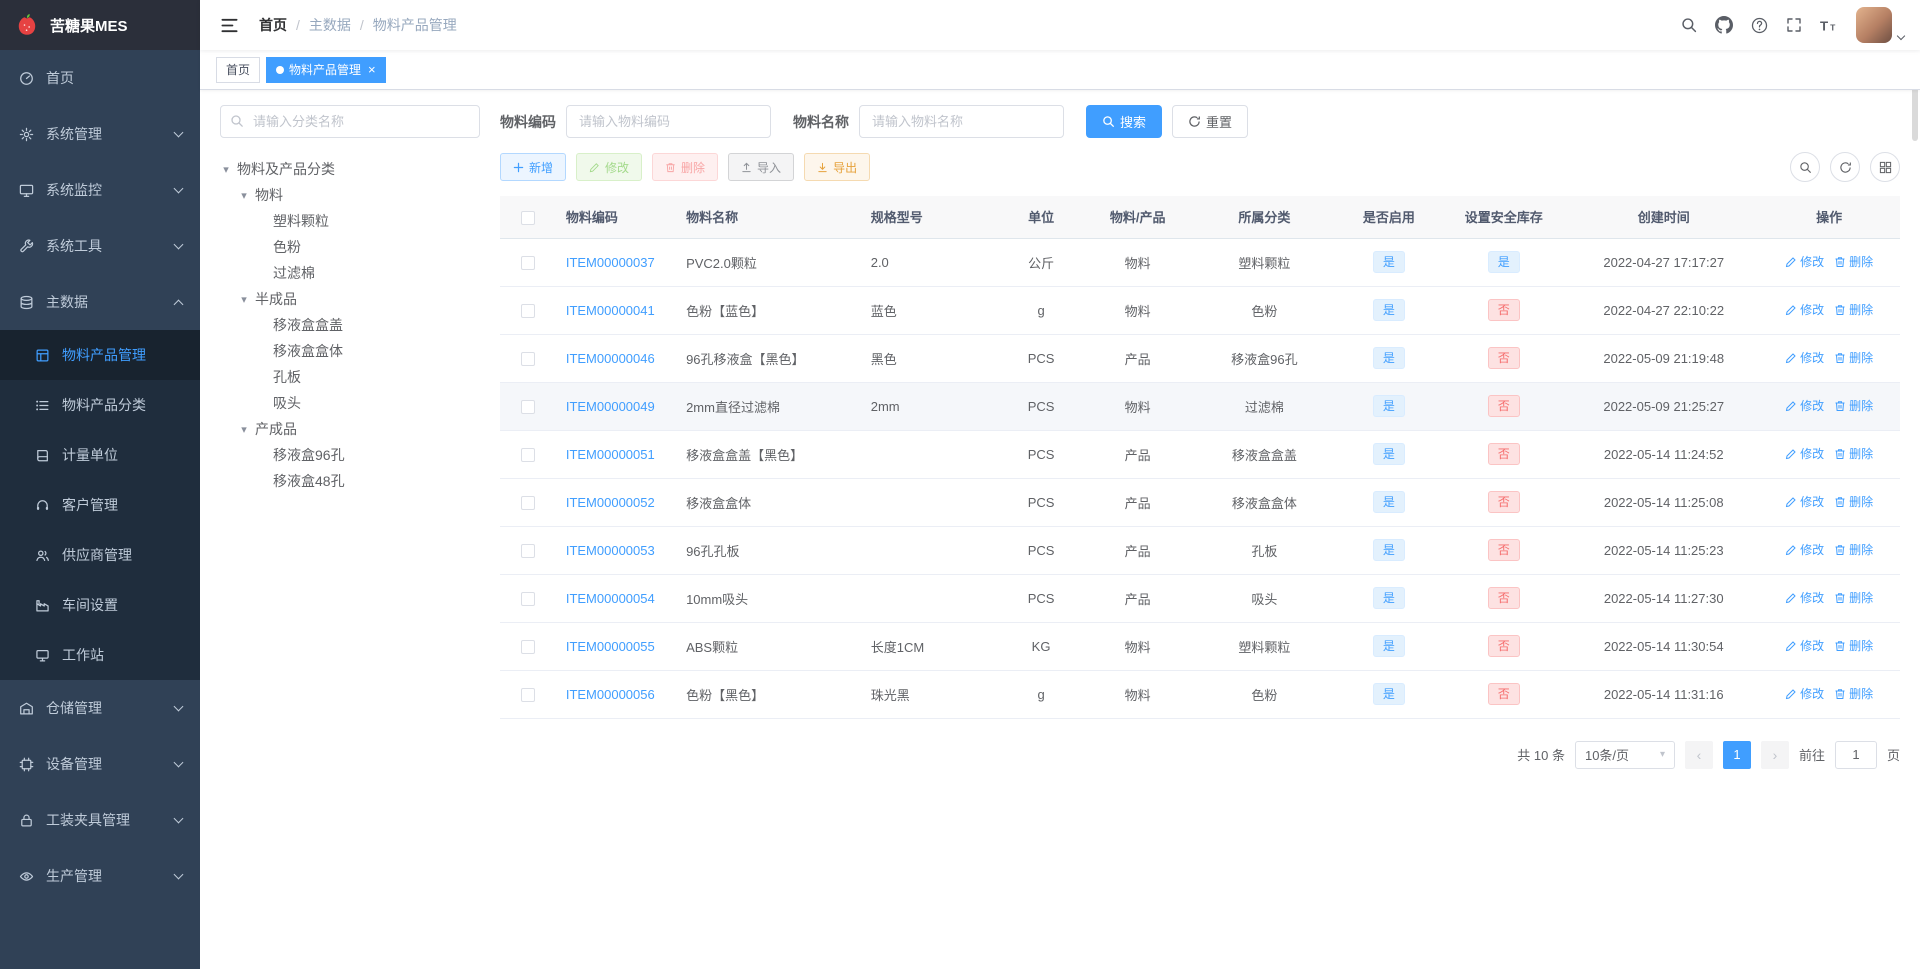  What do you see at coordinates (1736, 754) in the screenshot?
I see `page-number: 1` at bounding box center [1736, 754].